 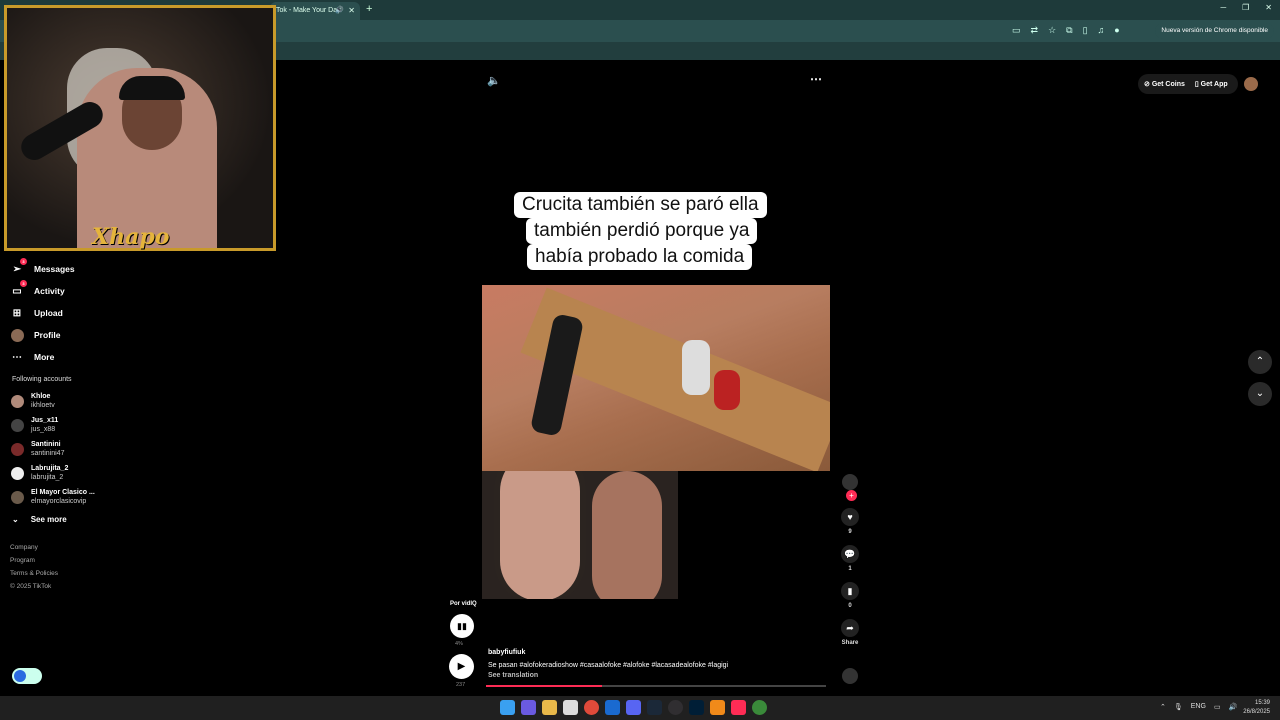 What do you see at coordinates (41, 396) in the screenshot?
I see `account-name: Khloe` at bounding box center [41, 396].